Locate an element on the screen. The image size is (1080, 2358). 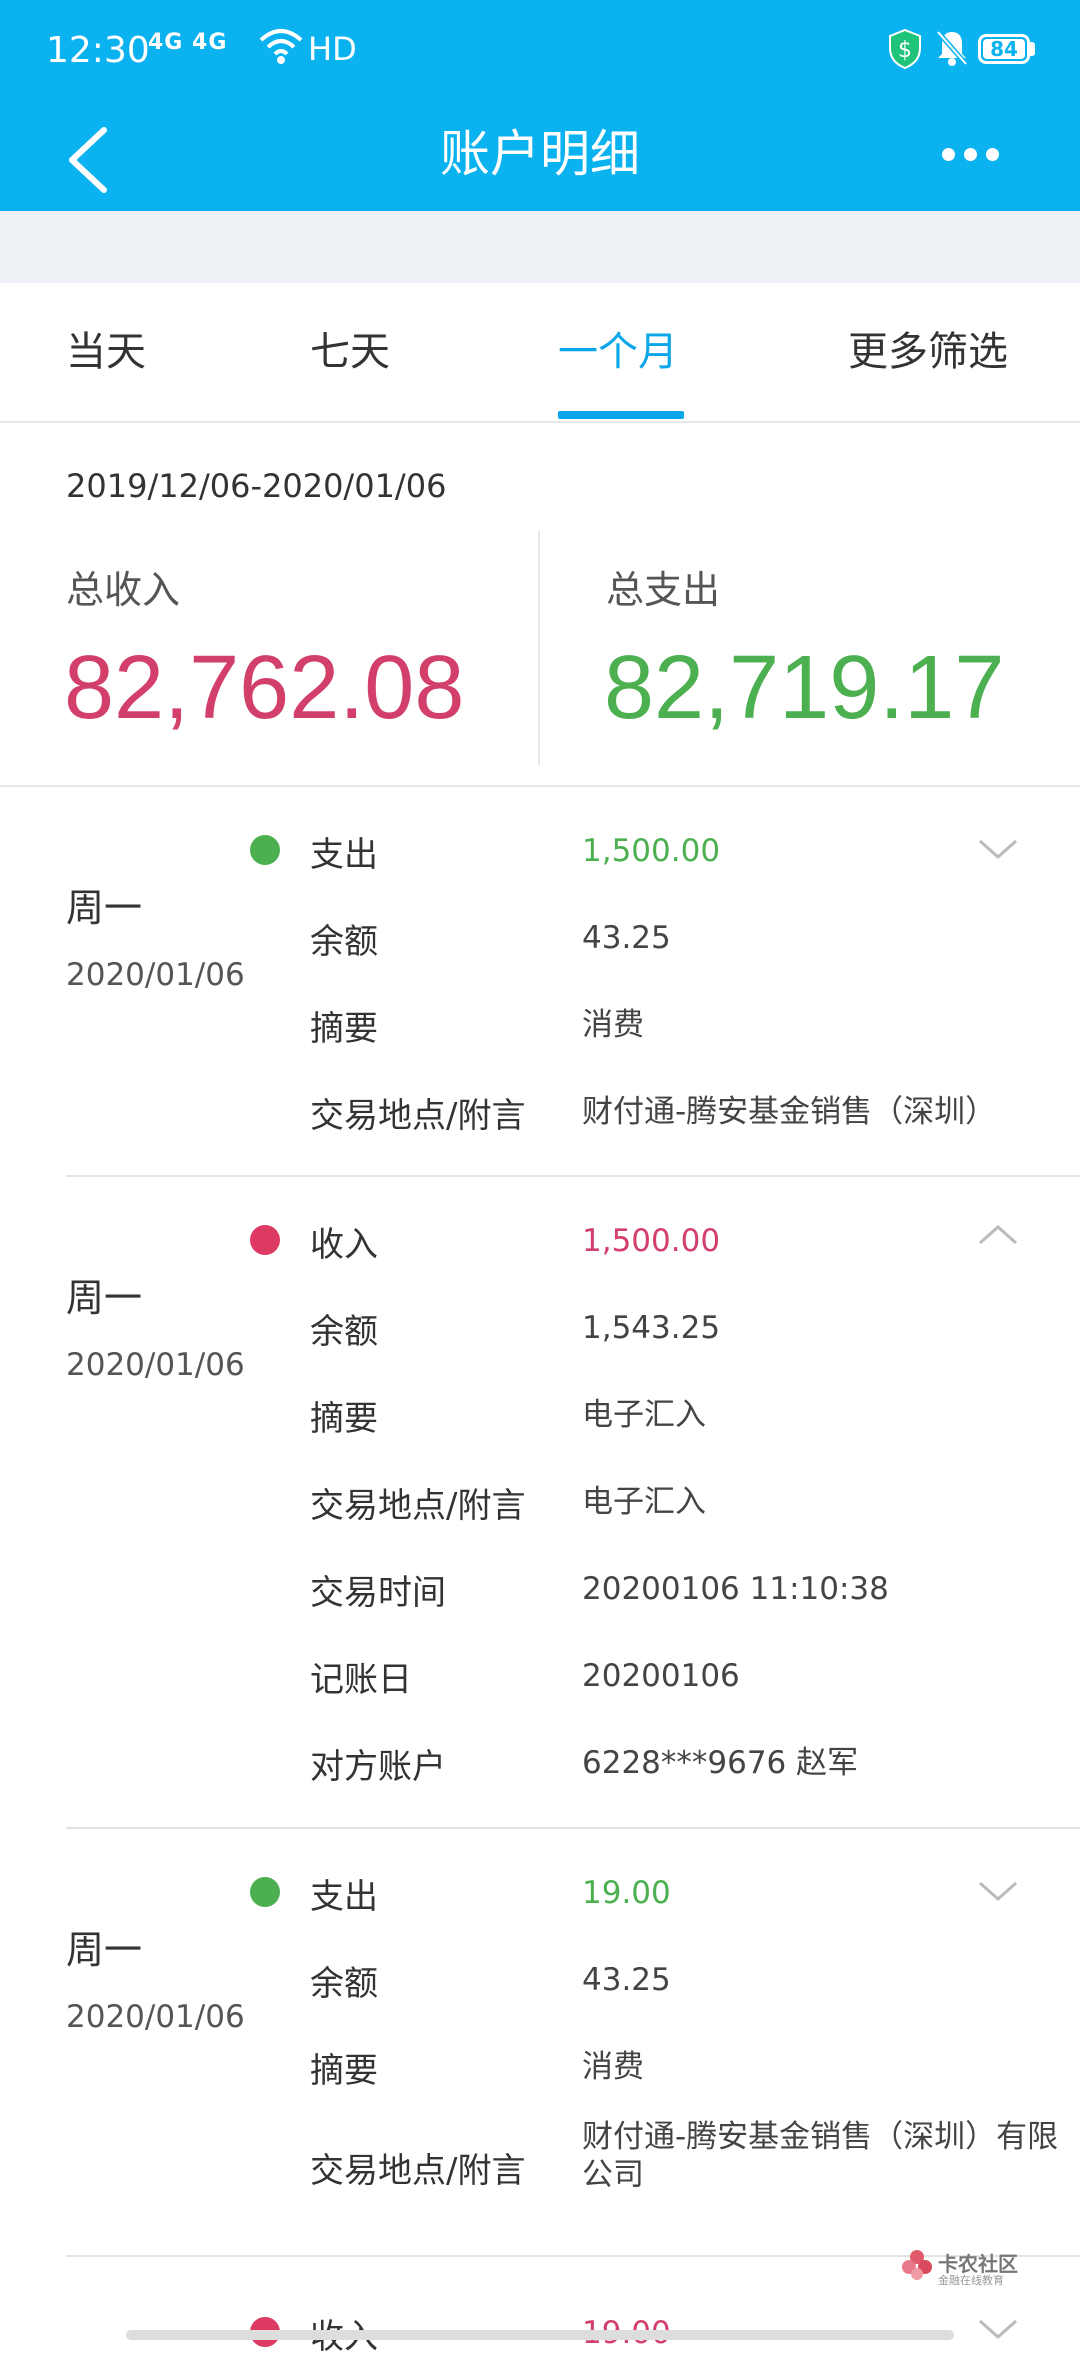
status-time: 12:30 is located at coordinates (98, 50).